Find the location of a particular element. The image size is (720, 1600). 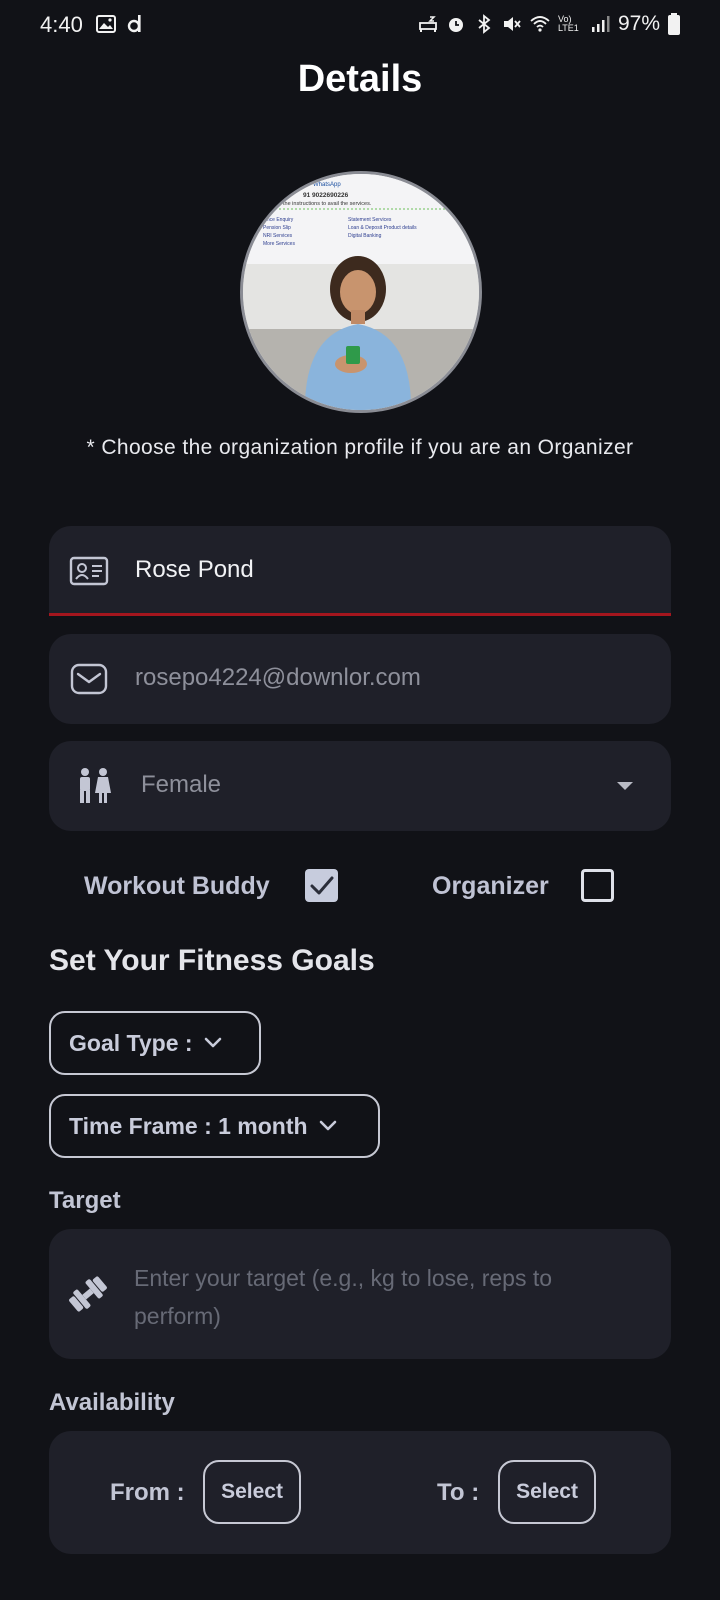

battery-percent: 97% is located at coordinates (638, 23).